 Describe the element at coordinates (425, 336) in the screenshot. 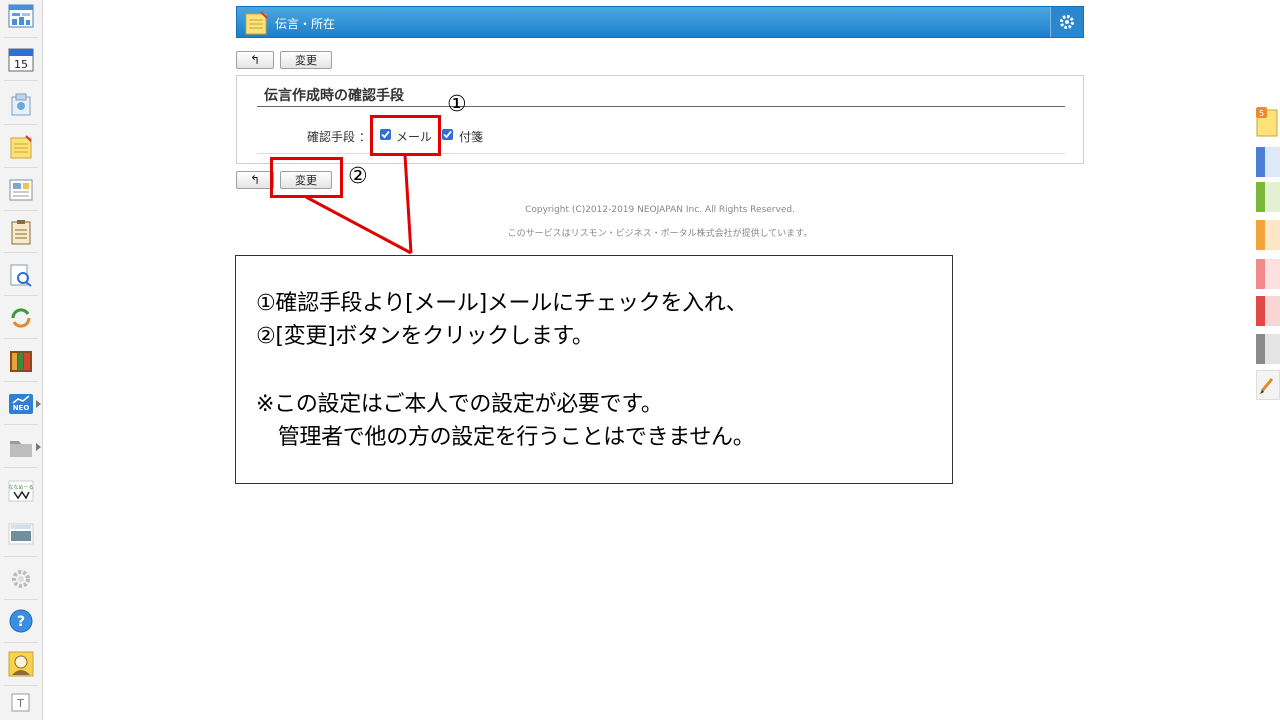

I see `callout-line-2: ②[変更]ボタンをクリックします。` at that location.